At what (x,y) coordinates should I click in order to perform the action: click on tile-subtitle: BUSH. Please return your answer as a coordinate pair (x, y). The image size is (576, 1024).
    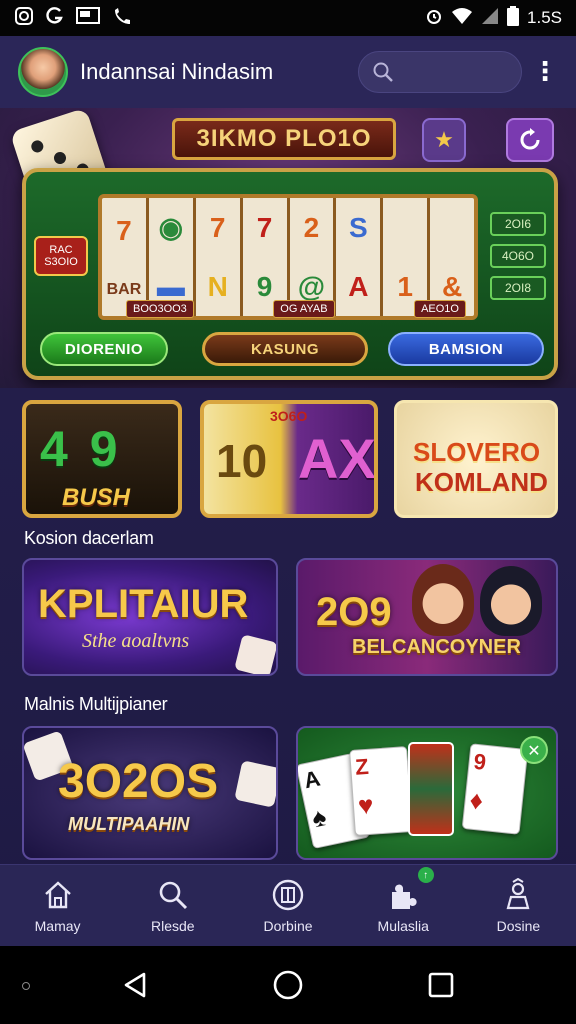
    Looking at the image, I should click on (96, 497).